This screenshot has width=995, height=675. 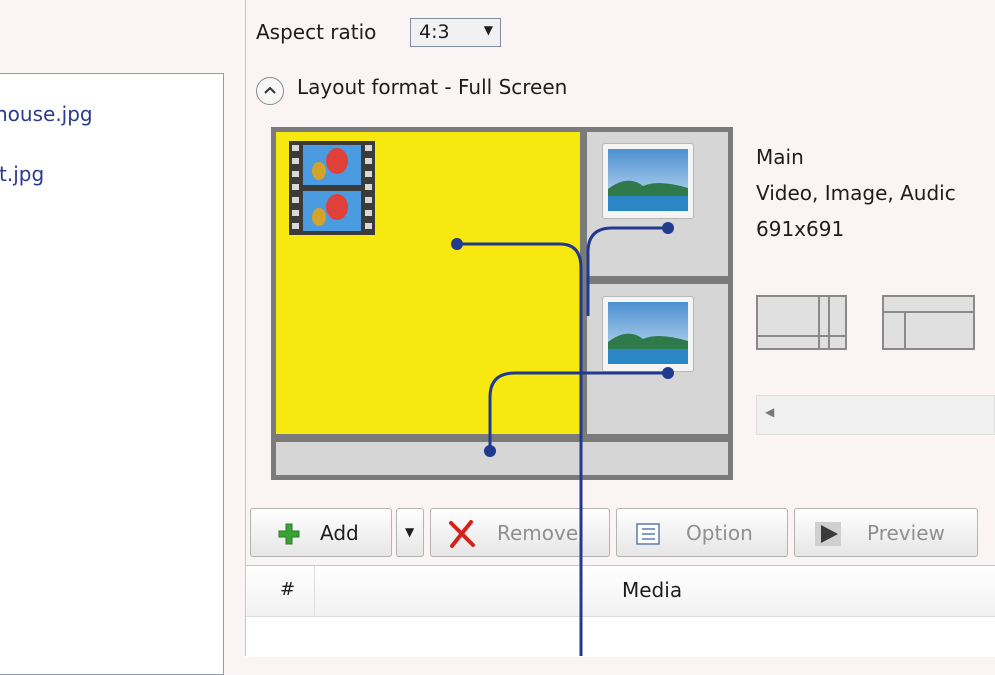 What do you see at coordinates (455, 32) in the screenshot?
I see `aspect-ratio-select: 4:3 ▼` at bounding box center [455, 32].